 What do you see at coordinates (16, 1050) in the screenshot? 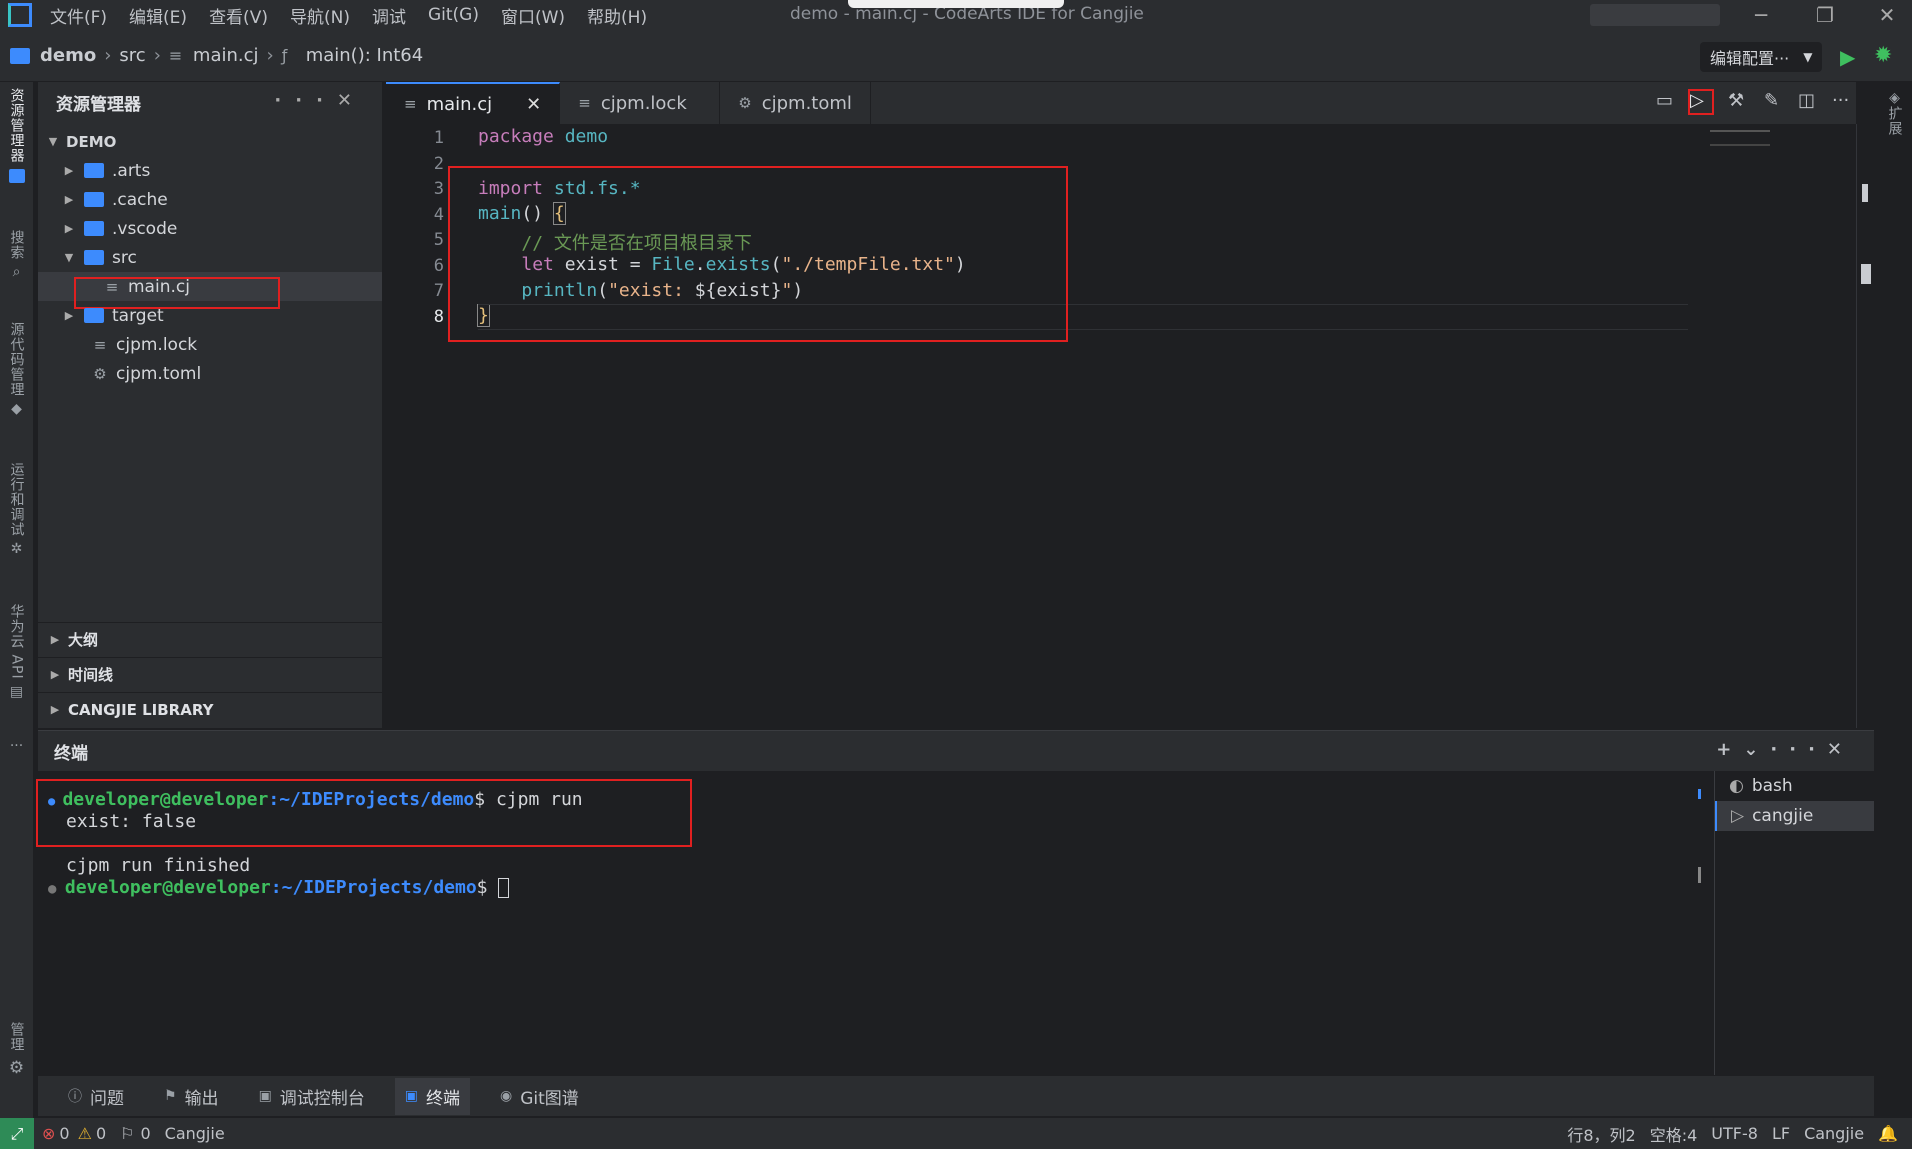
I see `activity-manage: 管理 ⚙` at bounding box center [16, 1050].